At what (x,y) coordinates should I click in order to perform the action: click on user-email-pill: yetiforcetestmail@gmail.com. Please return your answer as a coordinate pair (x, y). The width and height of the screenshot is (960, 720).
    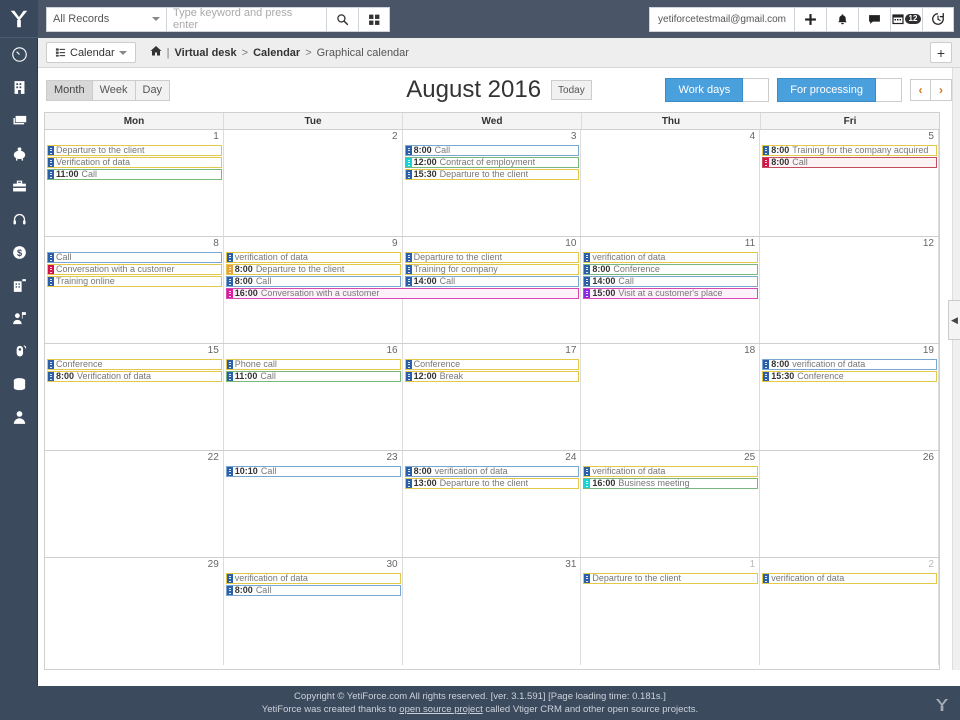
    Looking at the image, I should click on (721, 19).